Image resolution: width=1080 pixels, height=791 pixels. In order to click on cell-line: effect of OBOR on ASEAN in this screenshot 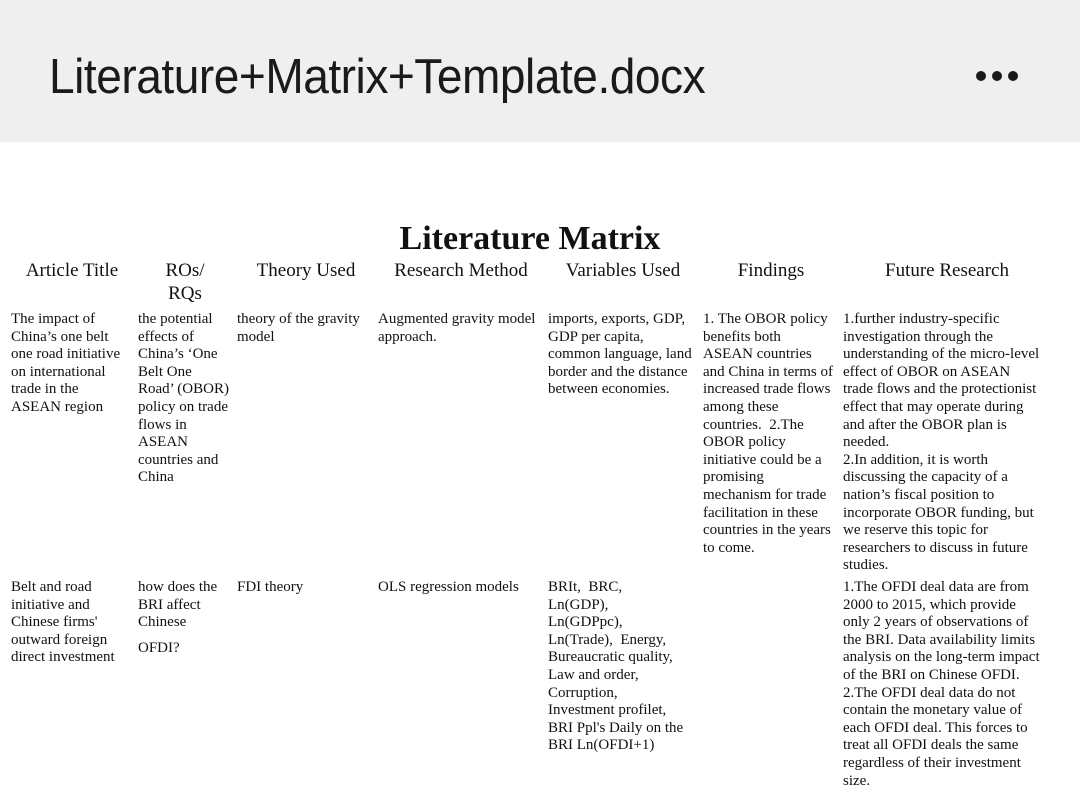, I will do `click(927, 371)`.